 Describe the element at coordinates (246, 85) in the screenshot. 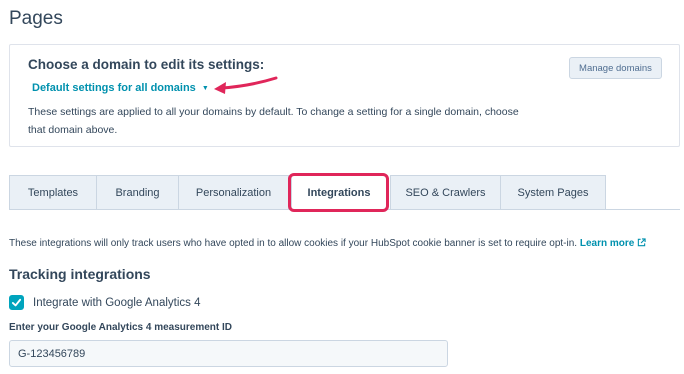

I see `annotation-arrow-icon` at that location.